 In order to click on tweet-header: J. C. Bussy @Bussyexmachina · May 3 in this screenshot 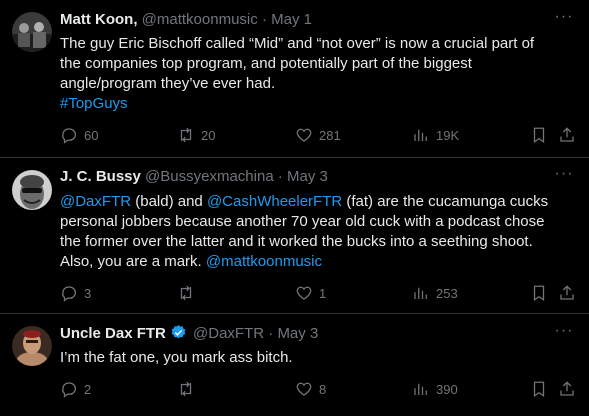, I will do `click(194, 177)`.